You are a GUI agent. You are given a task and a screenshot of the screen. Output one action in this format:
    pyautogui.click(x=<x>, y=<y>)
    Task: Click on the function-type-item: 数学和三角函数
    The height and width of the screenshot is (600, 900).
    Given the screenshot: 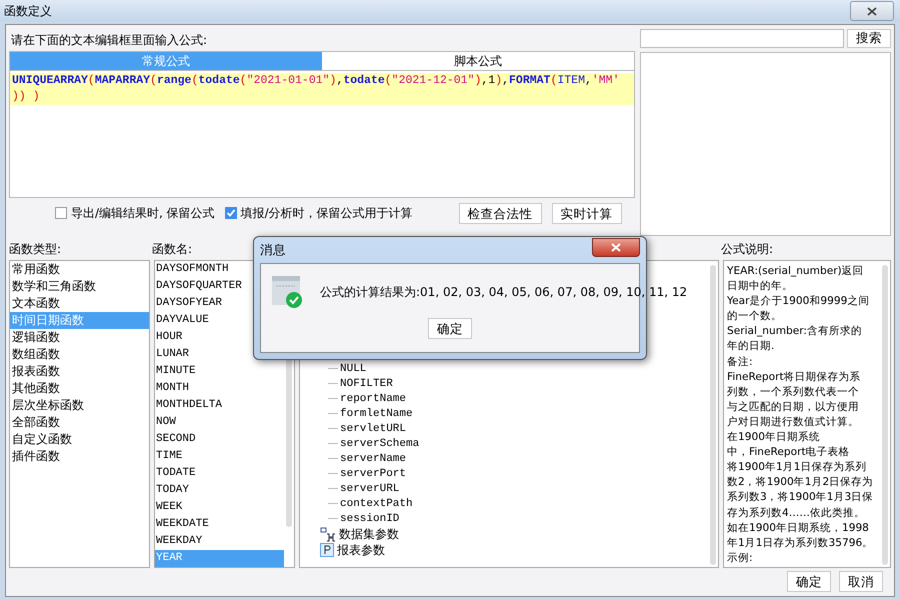 What is the action you would take?
    pyautogui.click(x=79, y=286)
    